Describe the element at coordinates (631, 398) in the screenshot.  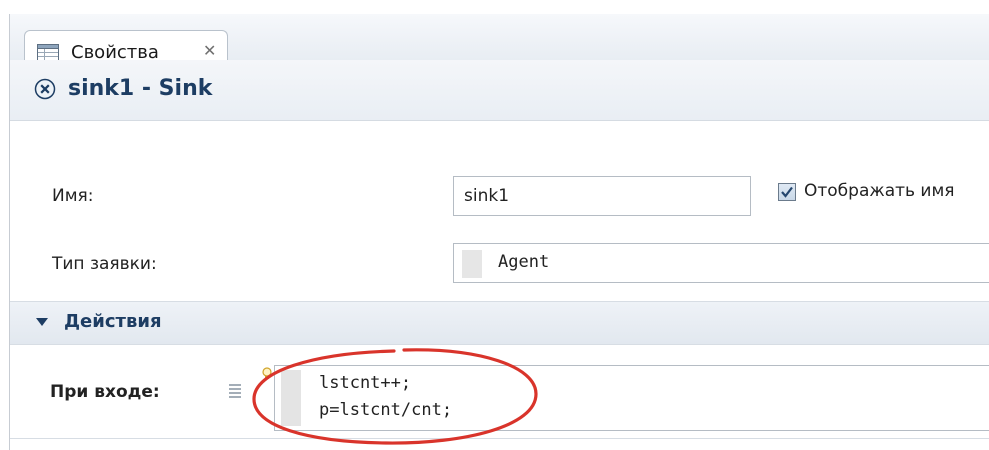
I see `on-enter-code-editor: lstcnt++; p=lstcnt/cnt;` at that location.